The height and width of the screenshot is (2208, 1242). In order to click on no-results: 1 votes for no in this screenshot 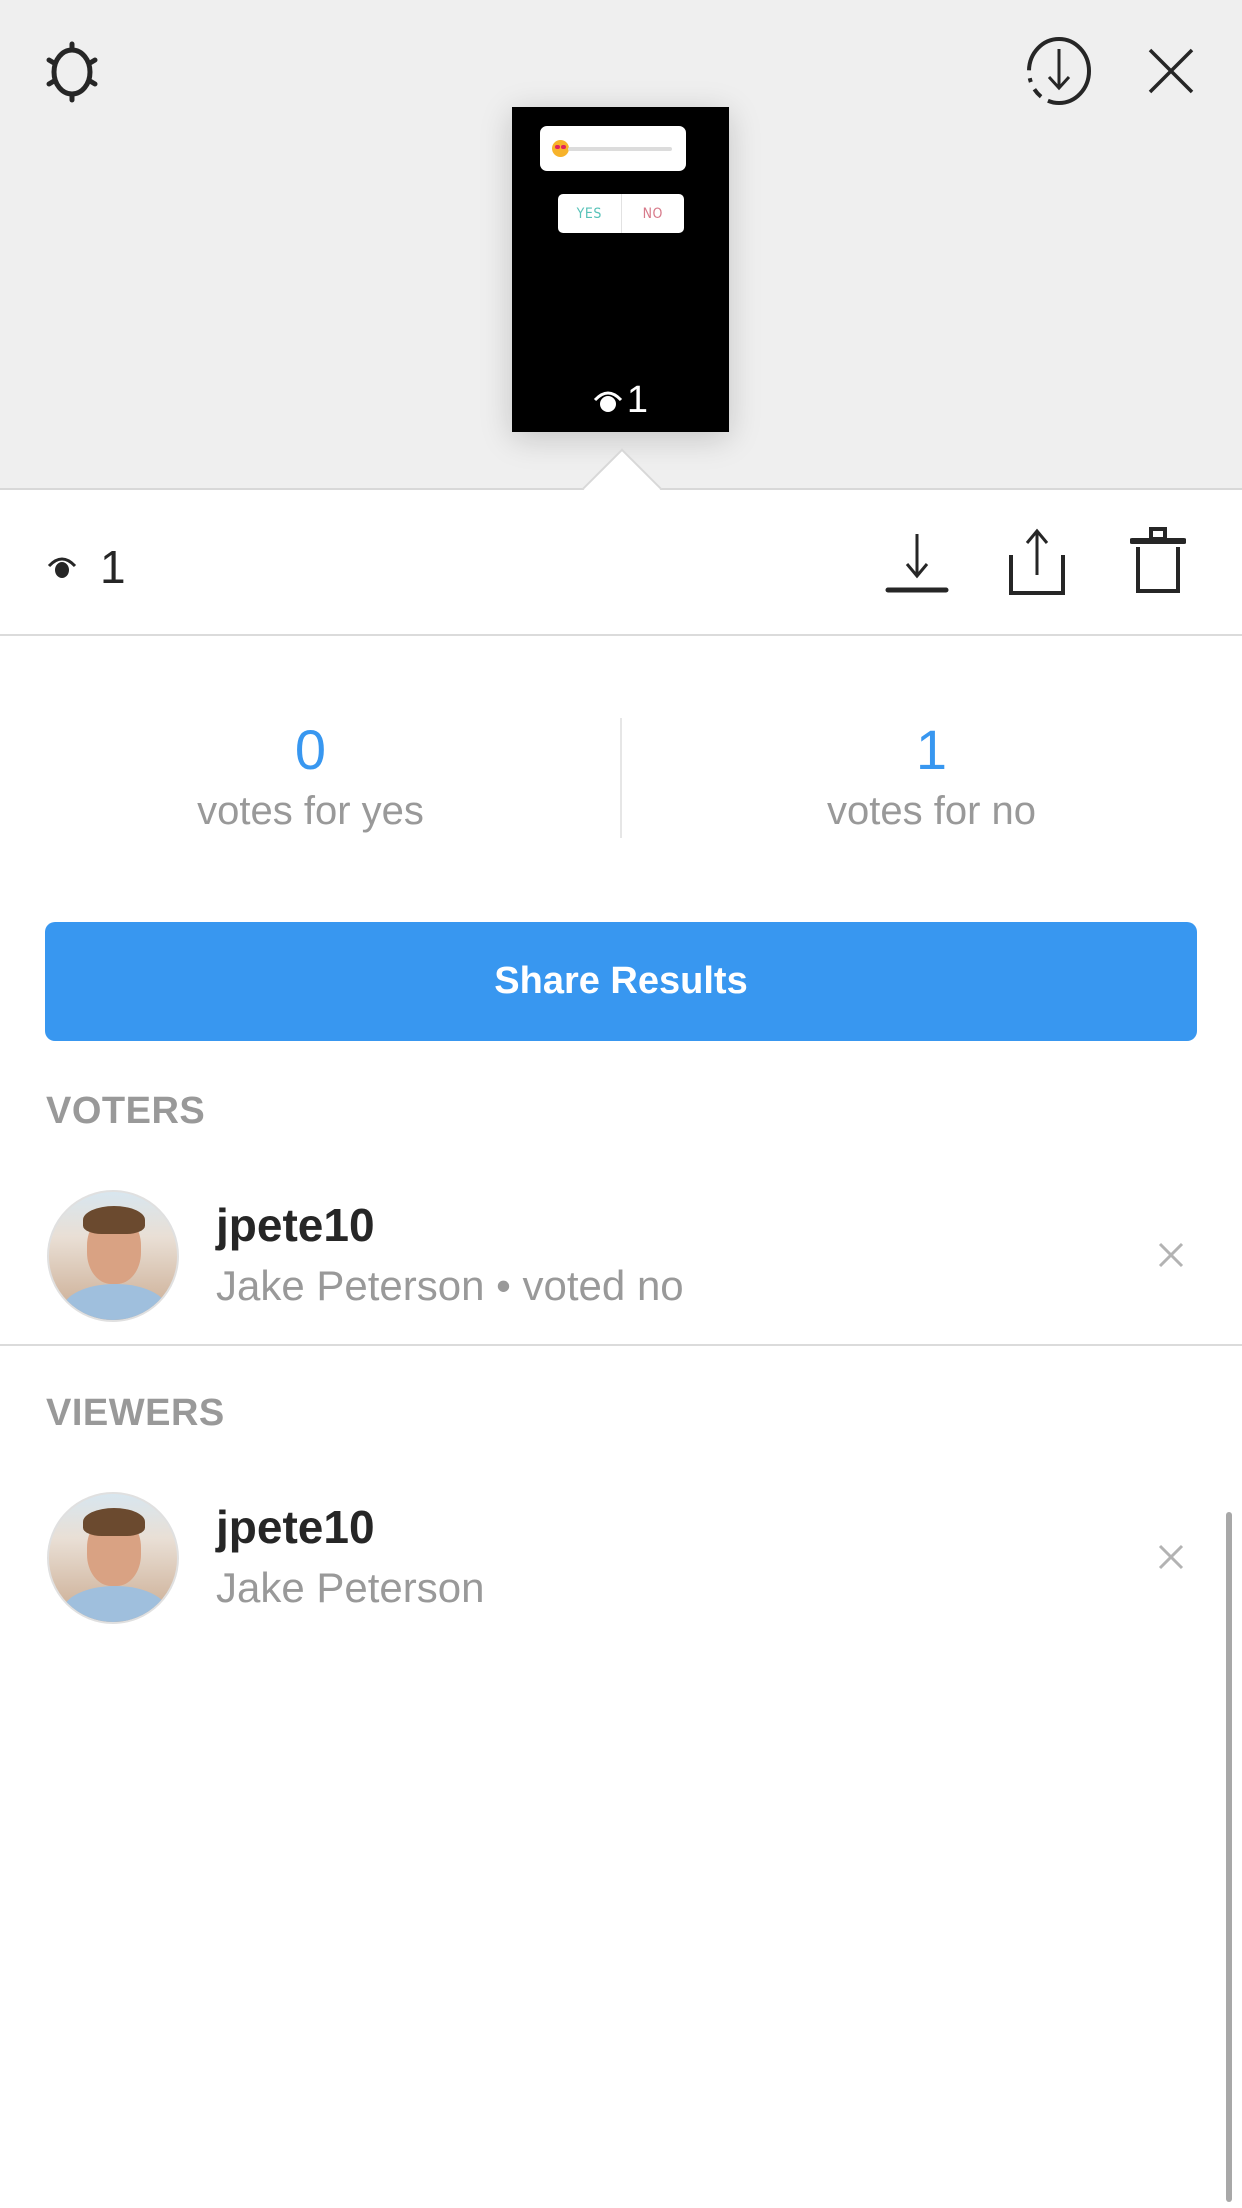, I will do `click(931, 777)`.